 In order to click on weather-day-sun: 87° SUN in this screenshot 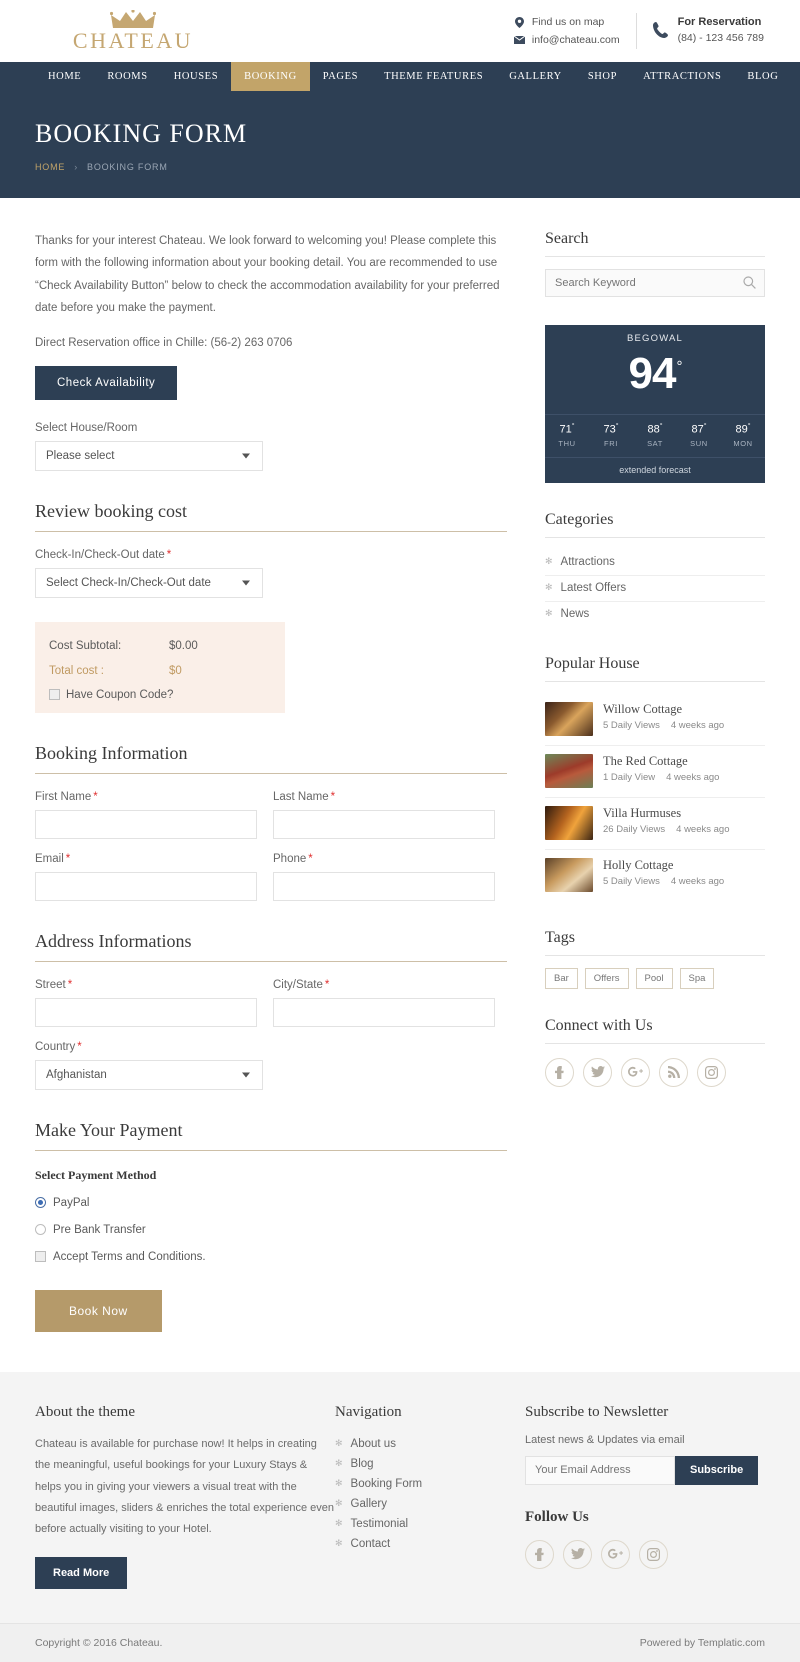, I will do `click(699, 436)`.